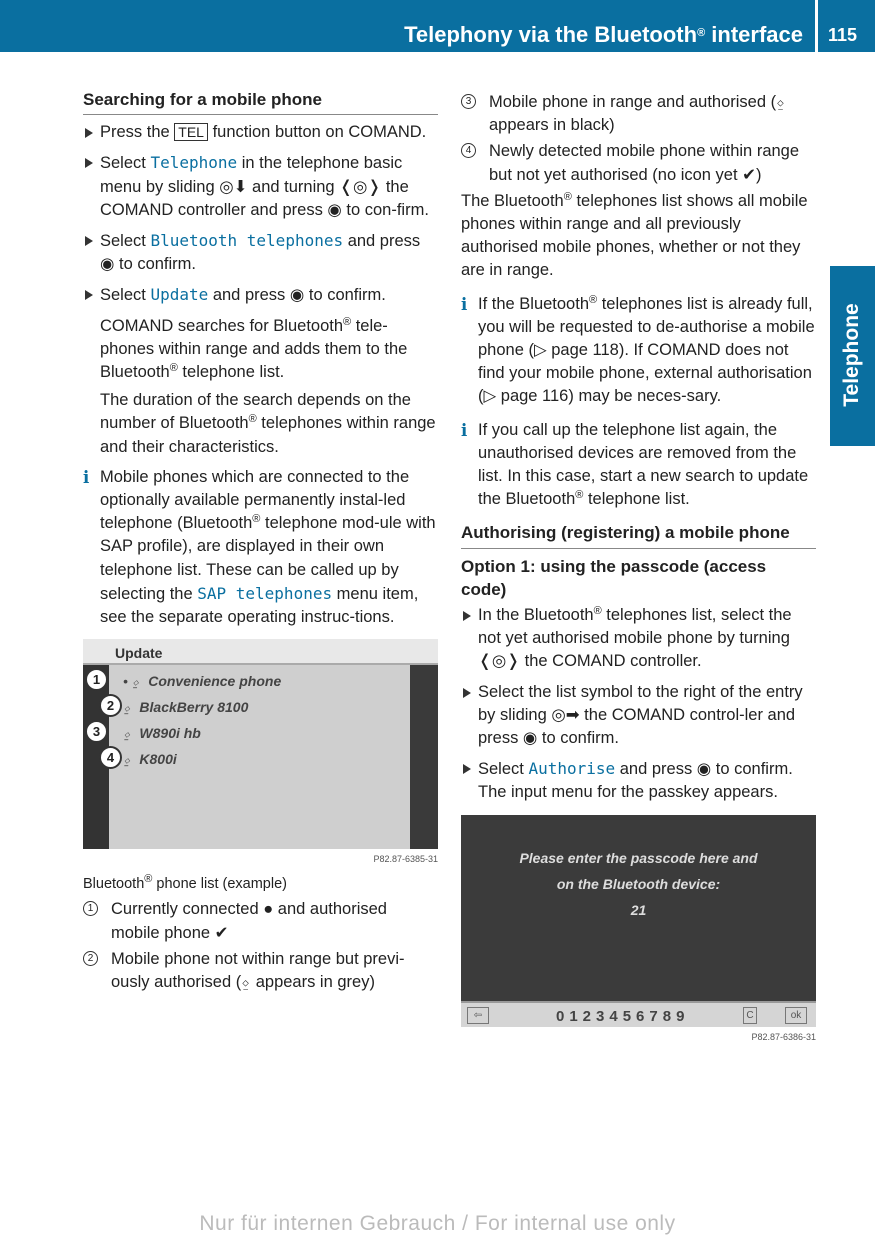  What do you see at coordinates (783, 1036) in the screenshot?
I see `figure-id: P82.87-6386-31` at bounding box center [783, 1036].